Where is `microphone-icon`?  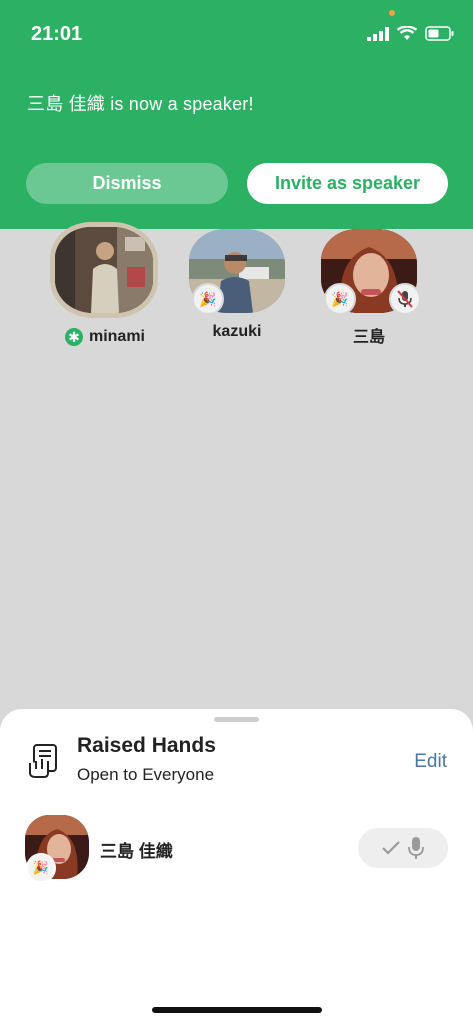 microphone-icon is located at coordinates (416, 848).